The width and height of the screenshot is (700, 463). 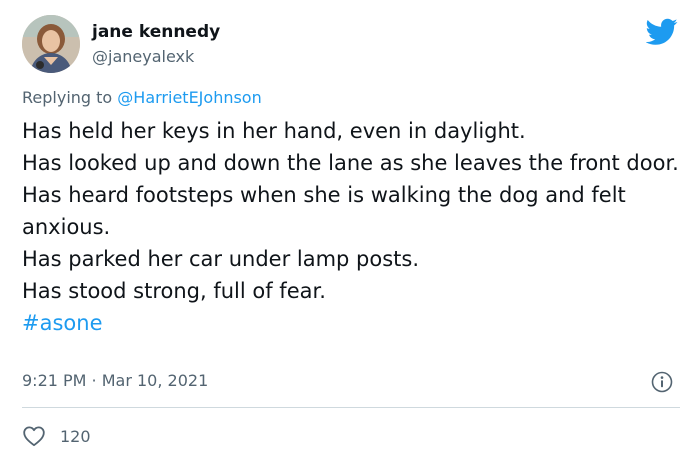 I want to click on avatar-image, so click(x=51, y=44).